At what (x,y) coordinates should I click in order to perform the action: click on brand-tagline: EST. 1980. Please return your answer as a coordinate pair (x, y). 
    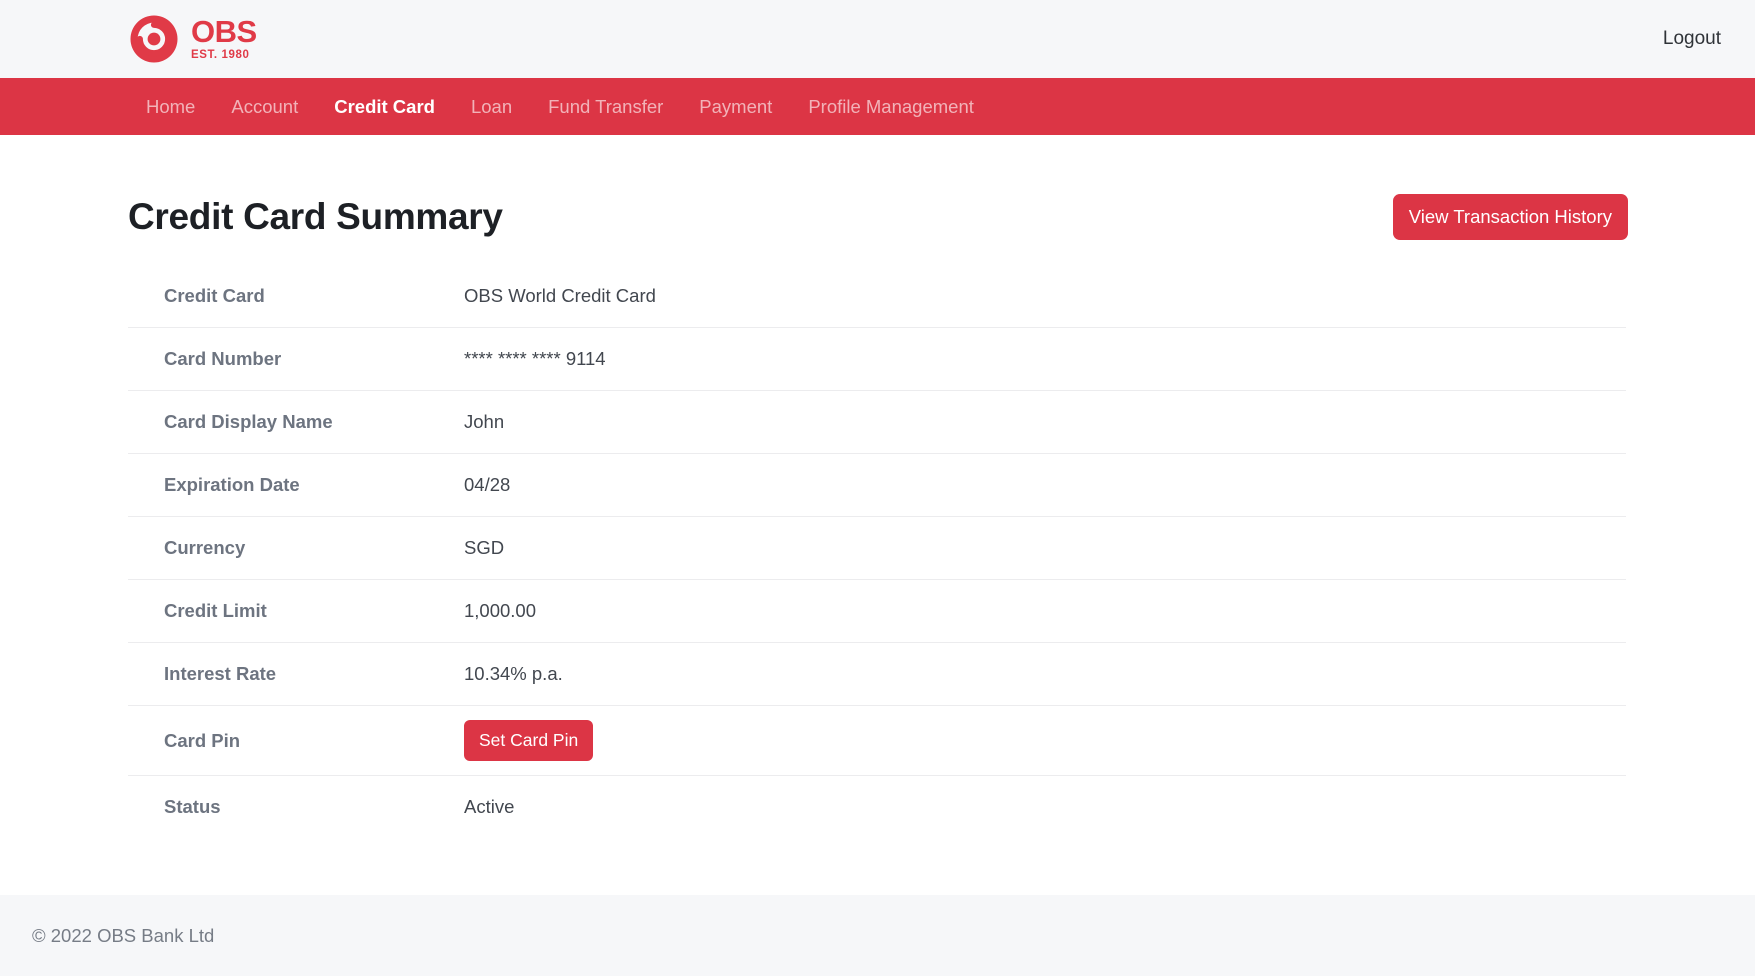
    Looking at the image, I should click on (220, 55).